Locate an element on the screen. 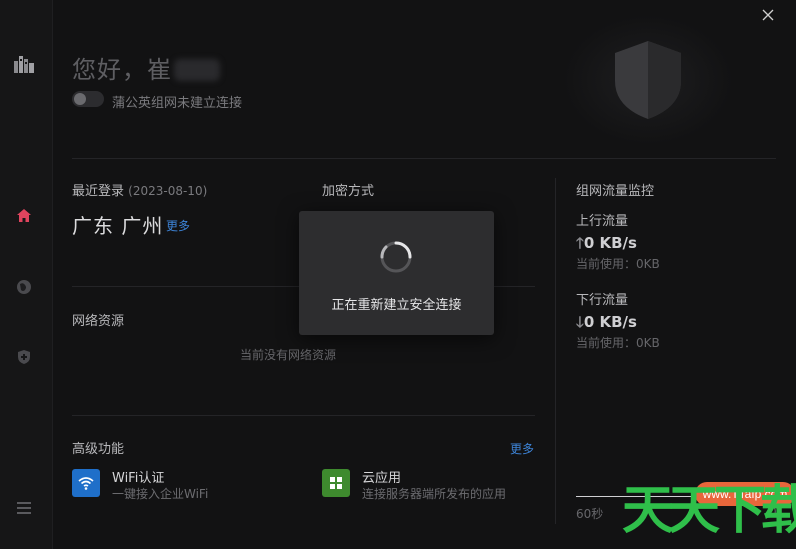 This screenshot has height=549, width=796. close-icon is located at coordinates (768, 15).